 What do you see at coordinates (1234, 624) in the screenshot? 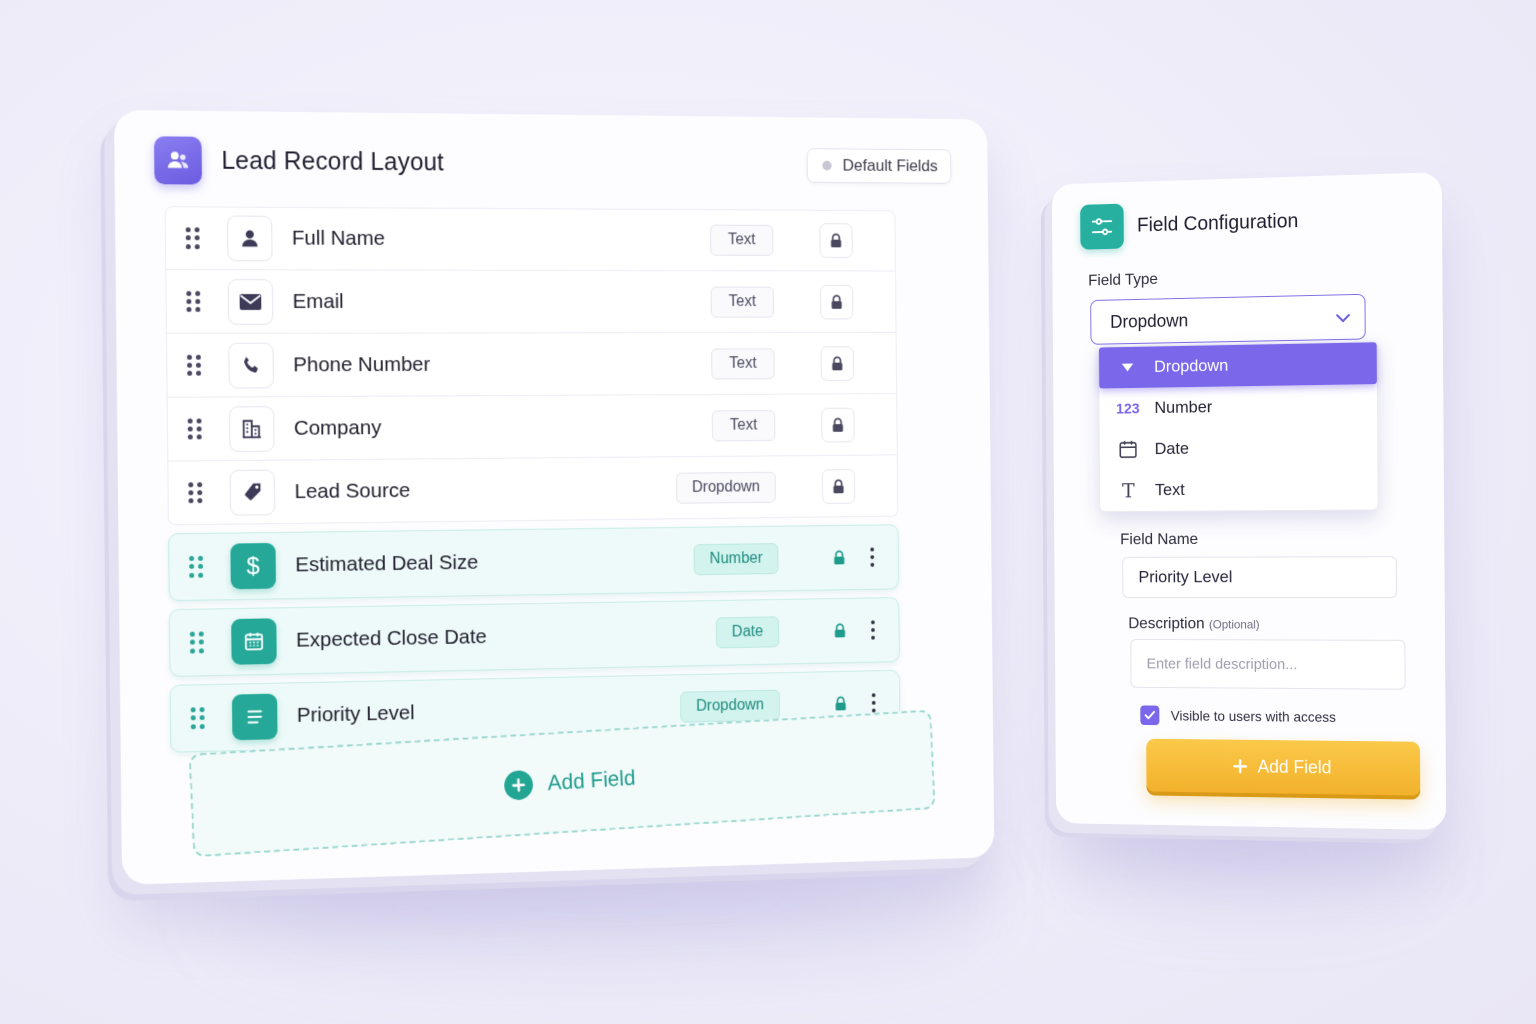
I see `optional-hint: (Optional)` at bounding box center [1234, 624].